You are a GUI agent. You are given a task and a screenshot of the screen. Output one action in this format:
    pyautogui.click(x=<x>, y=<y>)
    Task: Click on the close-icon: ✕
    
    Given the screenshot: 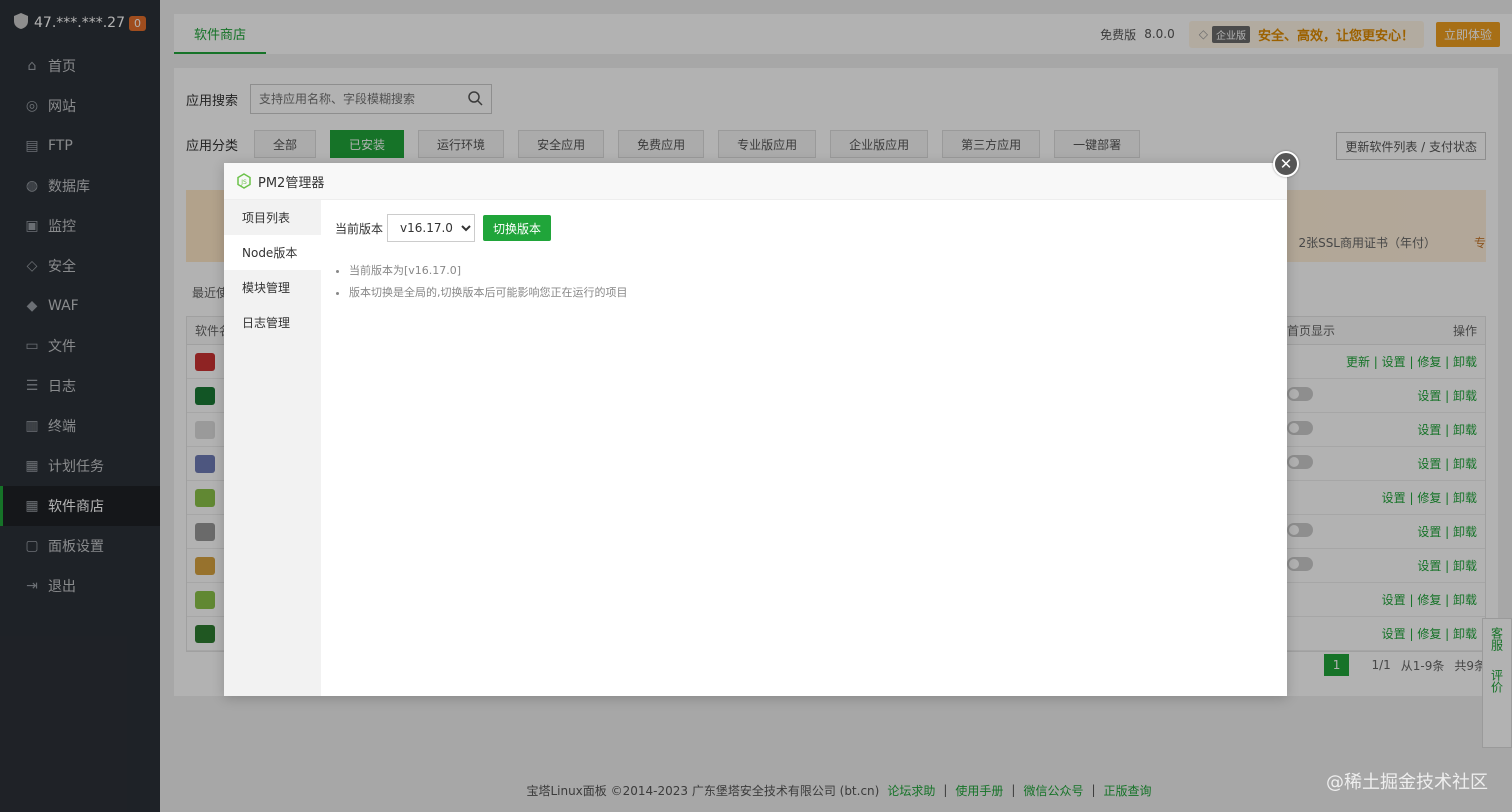 What is the action you would take?
    pyautogui.click(x=1286, y=164)
    